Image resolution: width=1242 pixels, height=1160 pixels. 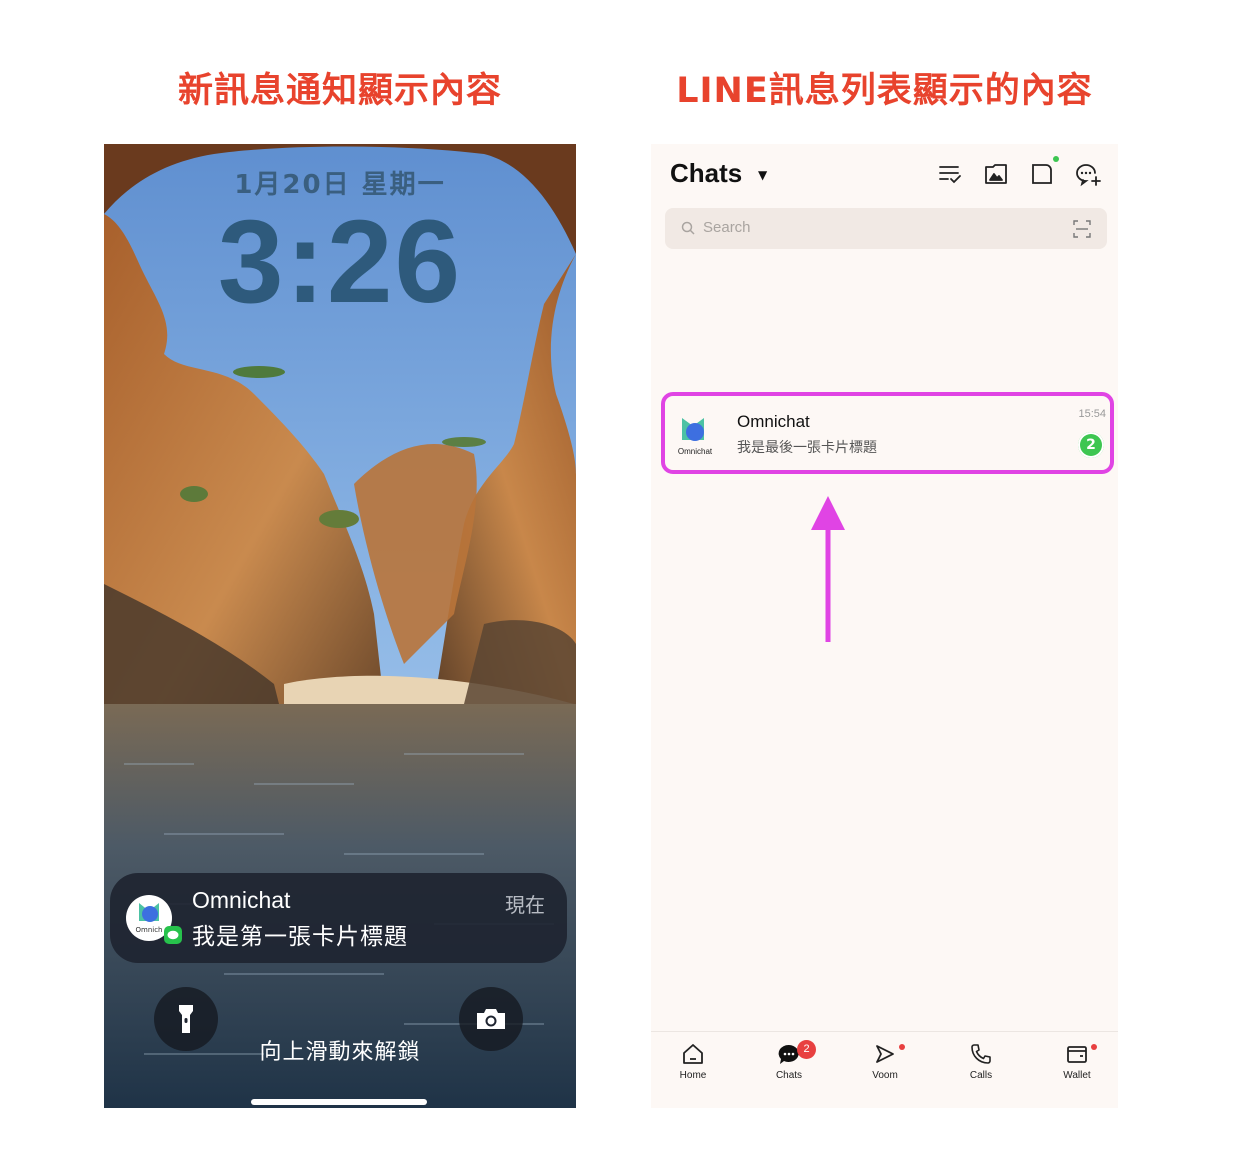 I want to click on nav-wallet: Wallet, so click(x=1077, y=1061).